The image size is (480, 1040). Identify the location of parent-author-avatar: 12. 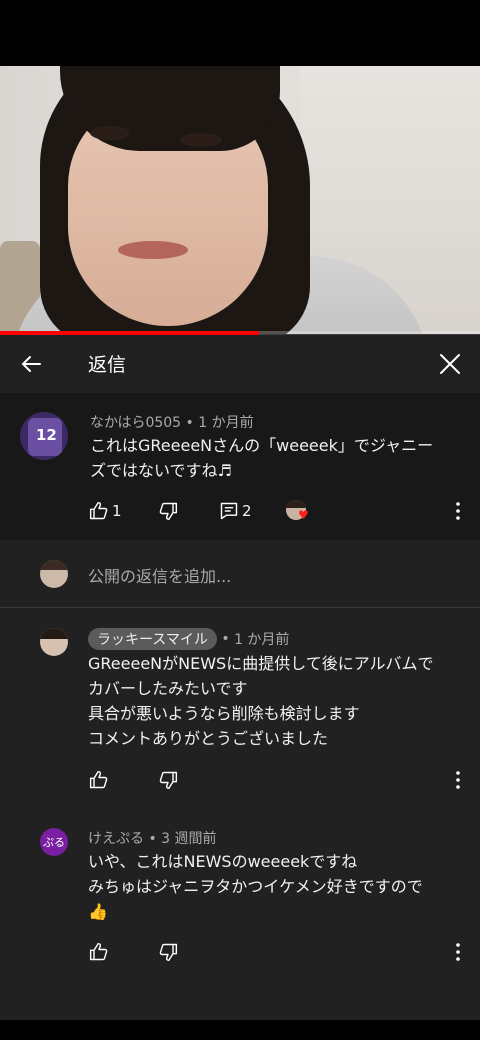
(44, 436).